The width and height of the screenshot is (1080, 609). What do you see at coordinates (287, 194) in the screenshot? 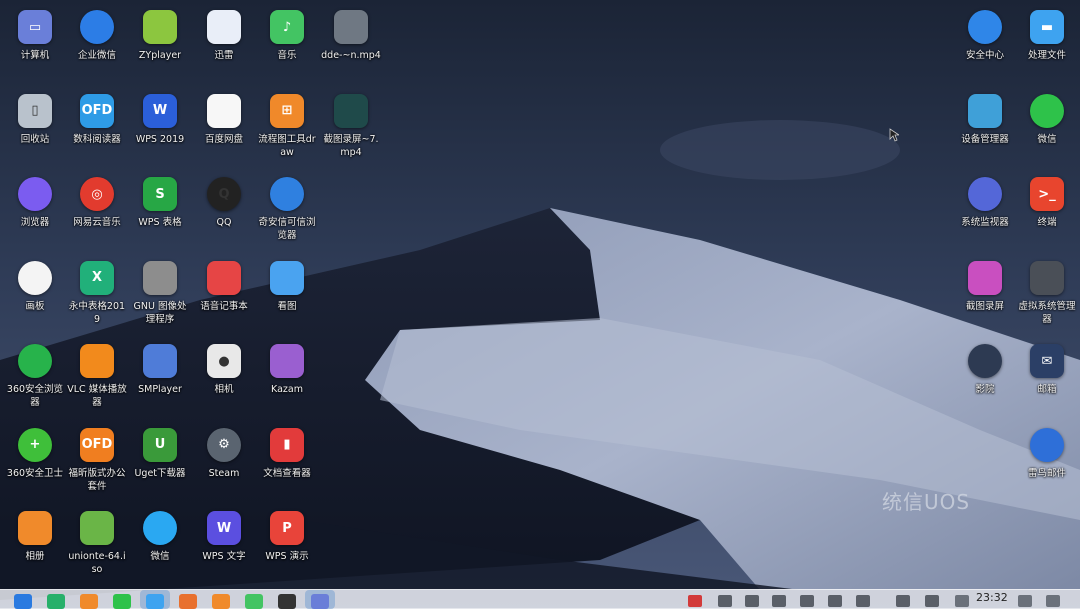
I see `qianxin-browser-icon` at bounding box center [287, 194].